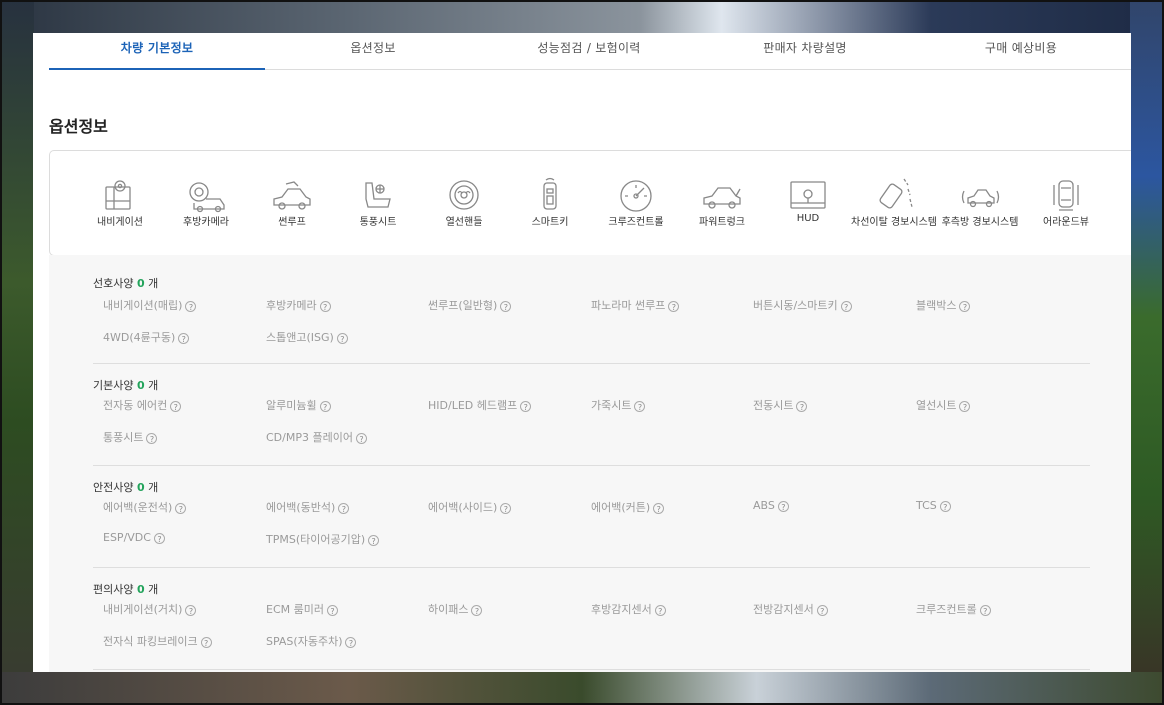 The height and width of the screenshot is (705, 1164). Describe the element at coordinates (126, 487) in the screenshot. I see `group-title: 안전사양 0 개` at that location.